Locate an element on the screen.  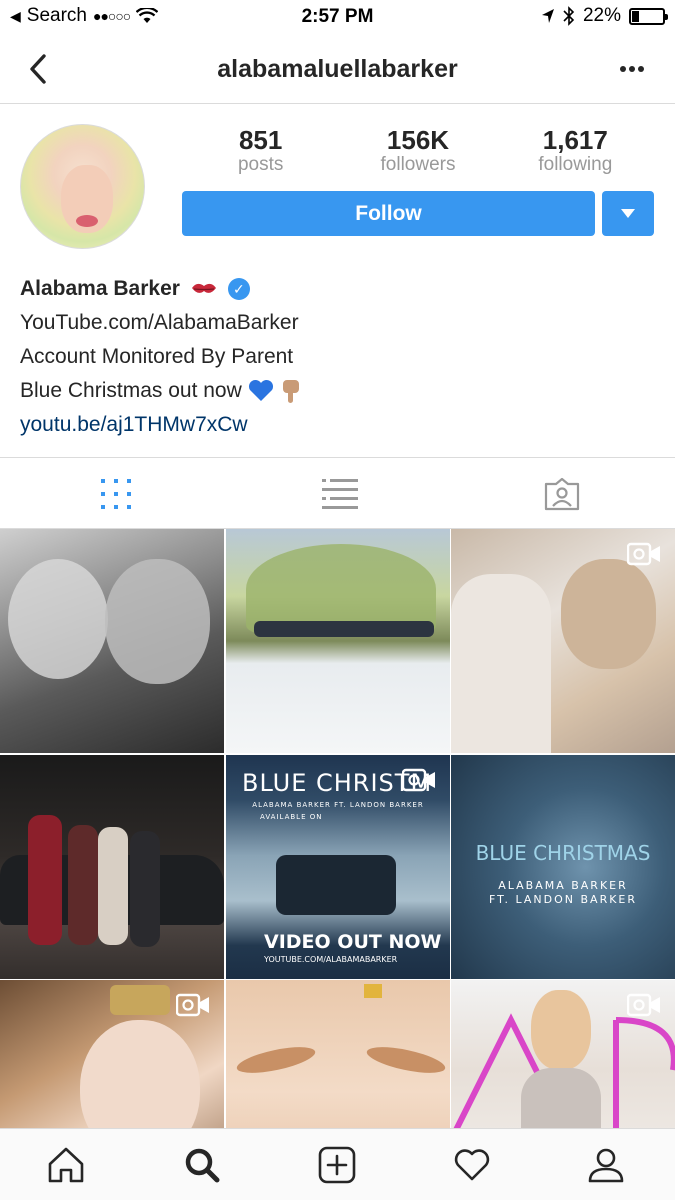
profile-nav-bar: alabamaluellabarker is located at coordinates (337, 69).